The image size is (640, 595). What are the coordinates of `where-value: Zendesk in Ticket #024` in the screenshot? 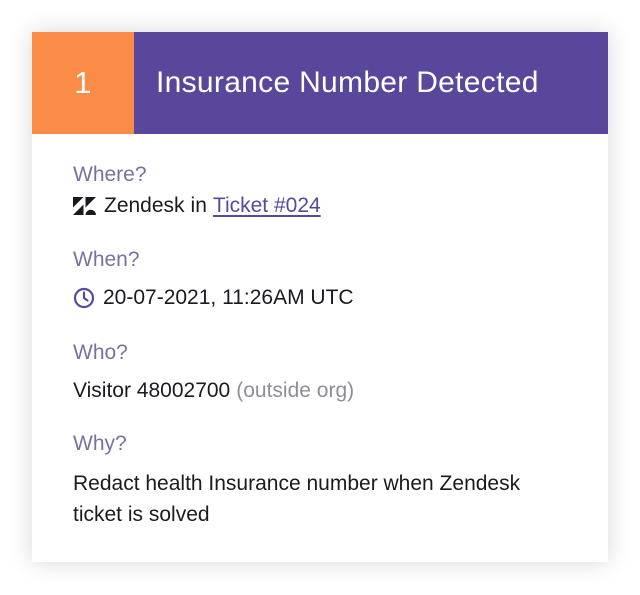 It's located at (320, 206).